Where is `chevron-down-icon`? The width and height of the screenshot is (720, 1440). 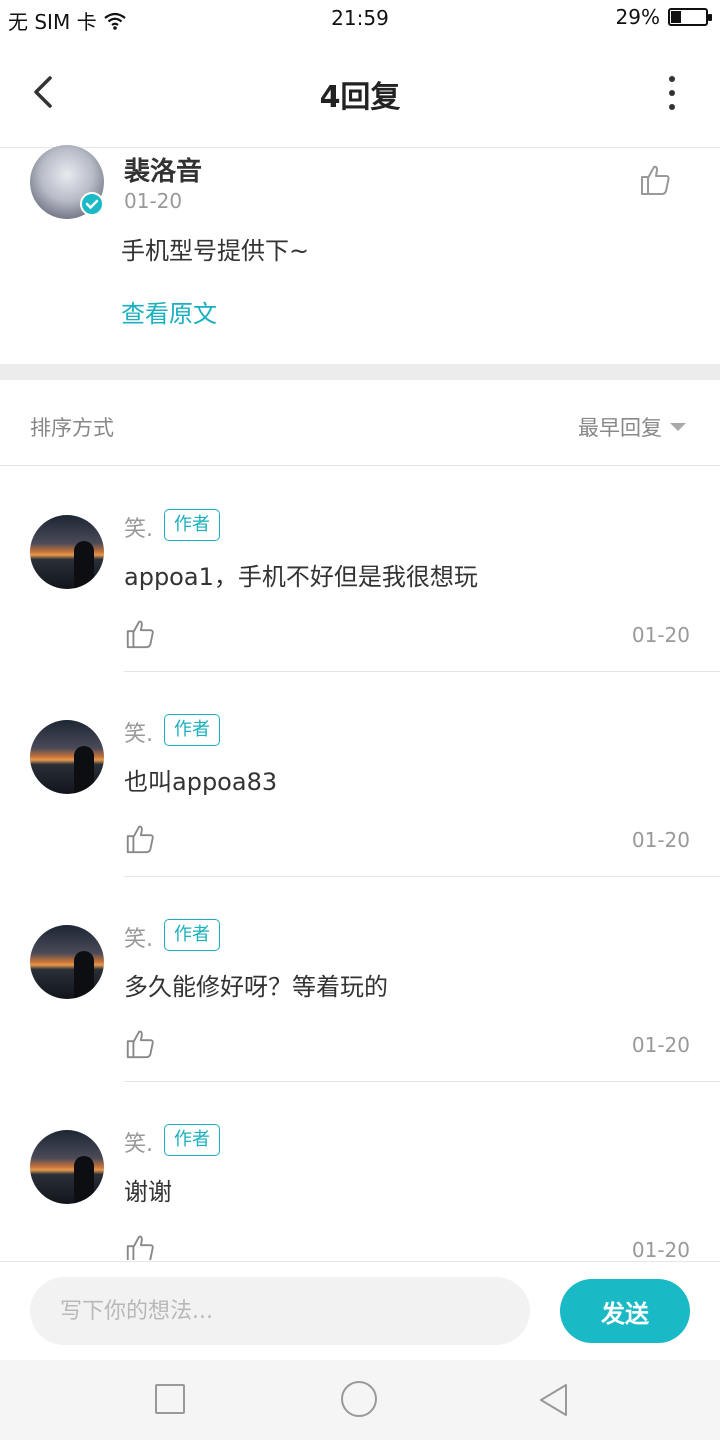
chevron-down-icon is located at coordinates (678, 427).